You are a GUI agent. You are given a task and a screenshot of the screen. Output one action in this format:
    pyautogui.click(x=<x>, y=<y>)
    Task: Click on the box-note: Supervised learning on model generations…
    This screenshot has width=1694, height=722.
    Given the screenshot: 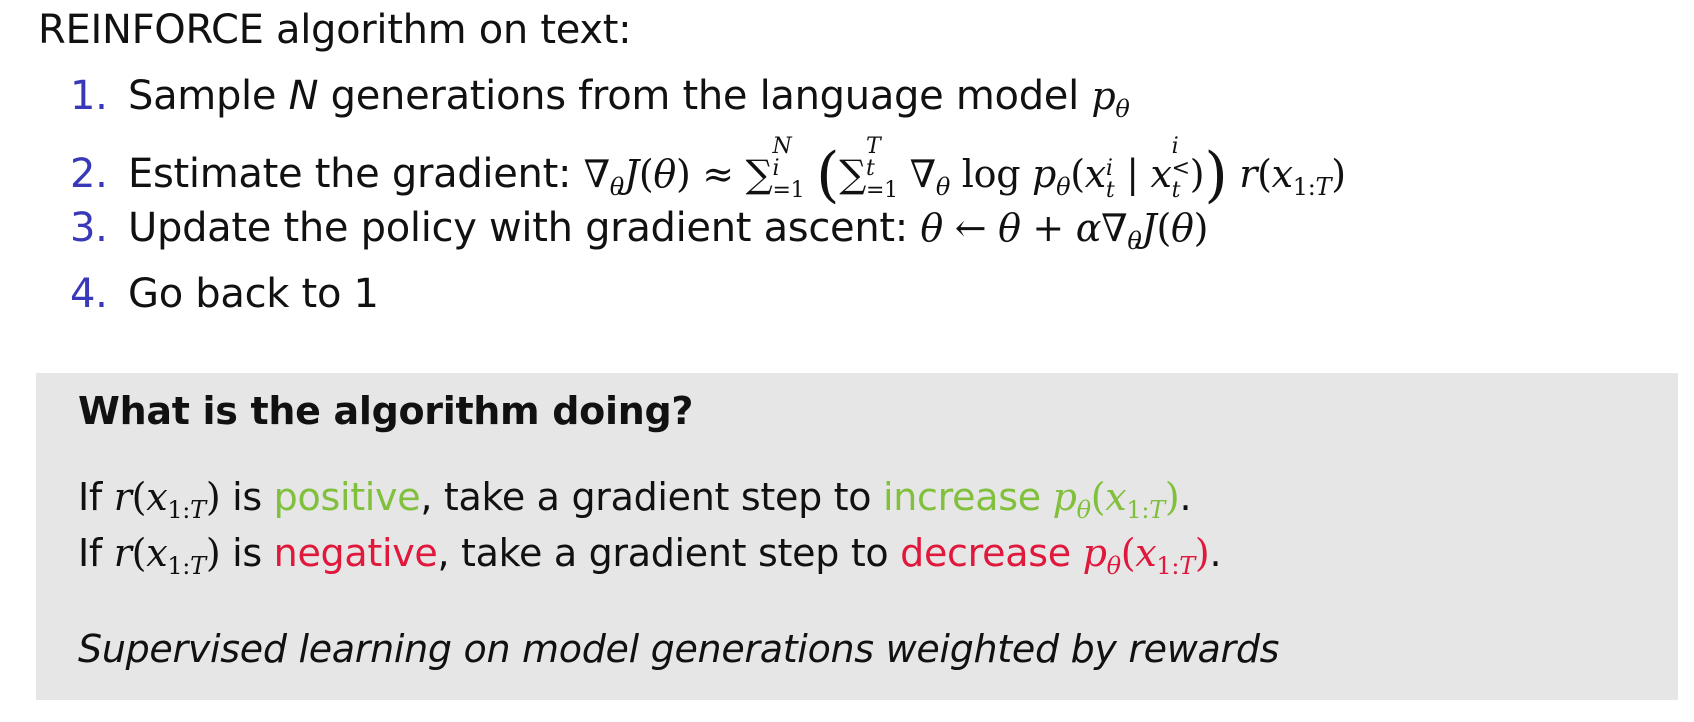 What is the action you would take?
    pyautogui.click(x=679, y=649)
    